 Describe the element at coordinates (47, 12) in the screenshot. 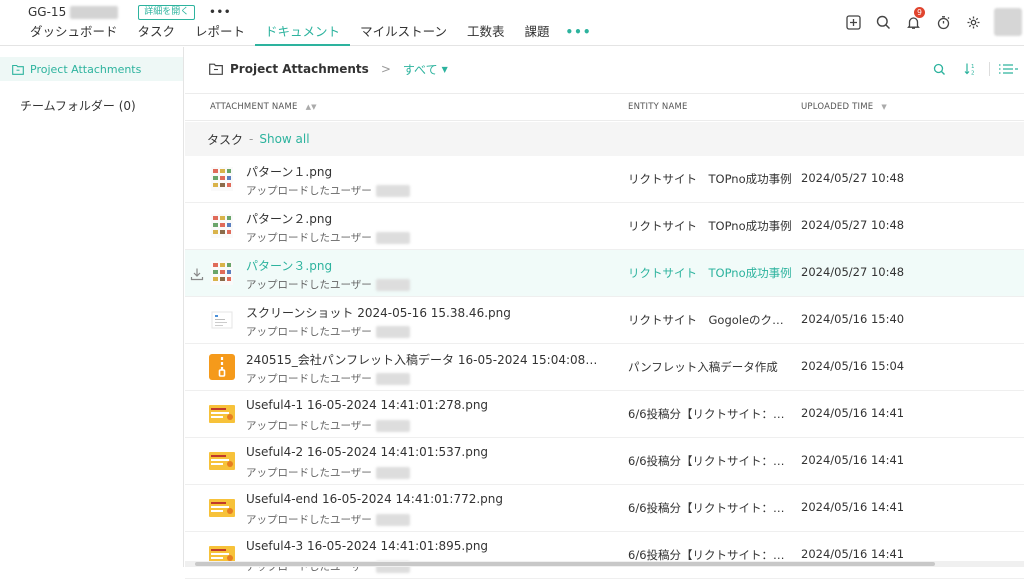

I see `project-name: GG-15` at that location.